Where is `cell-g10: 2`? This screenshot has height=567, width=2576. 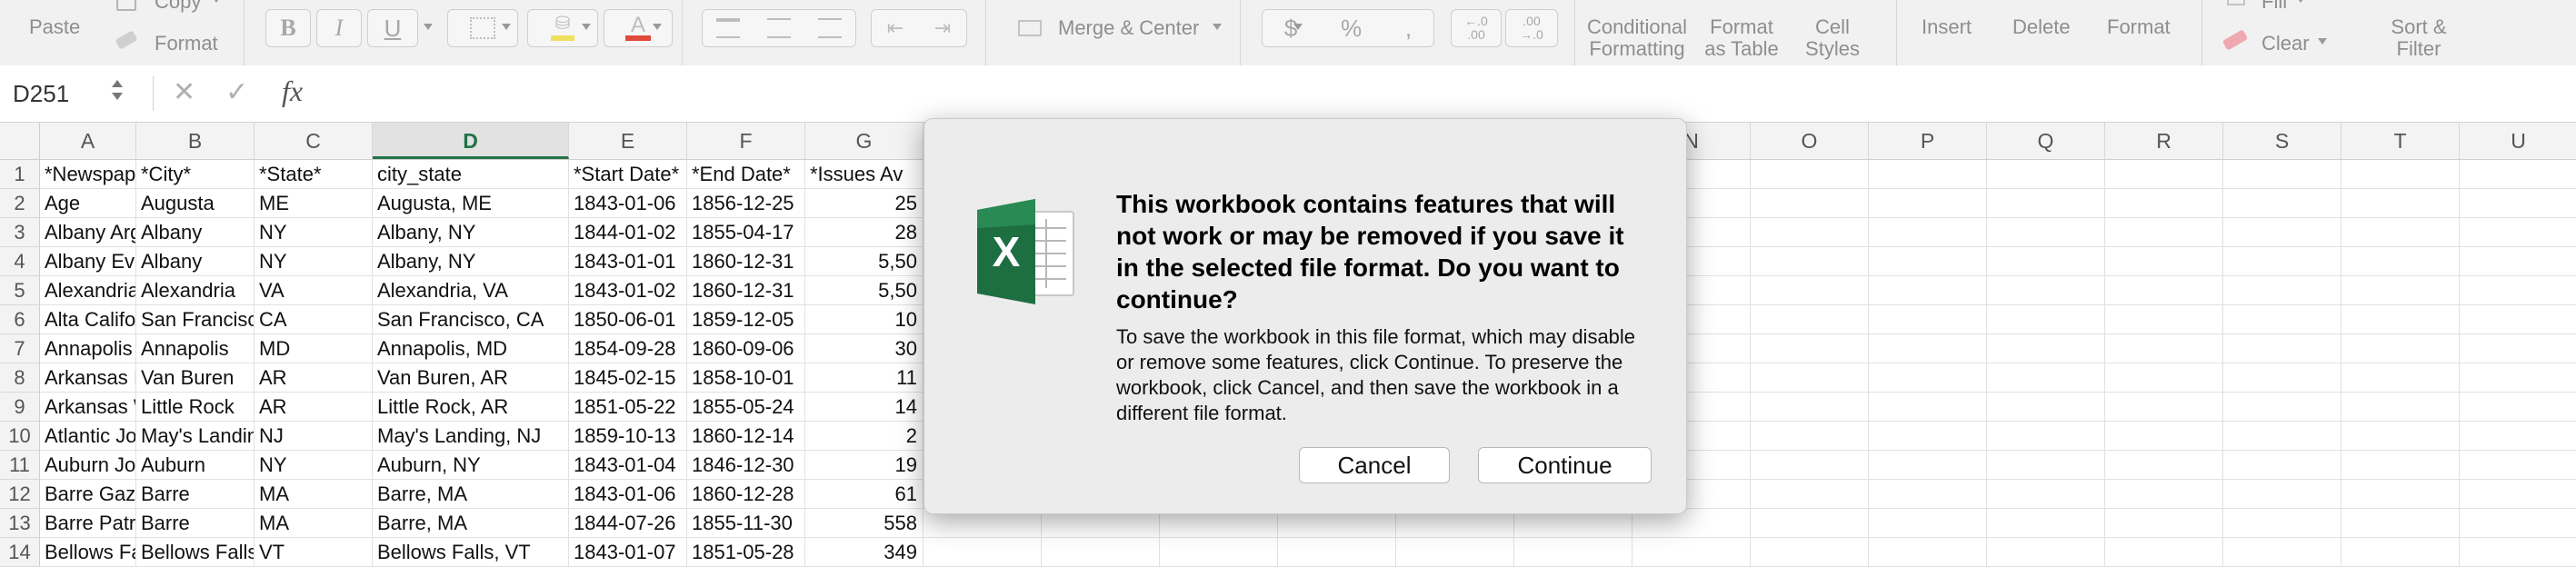 cell-g10: 2 is located at coordinates (864, 436).